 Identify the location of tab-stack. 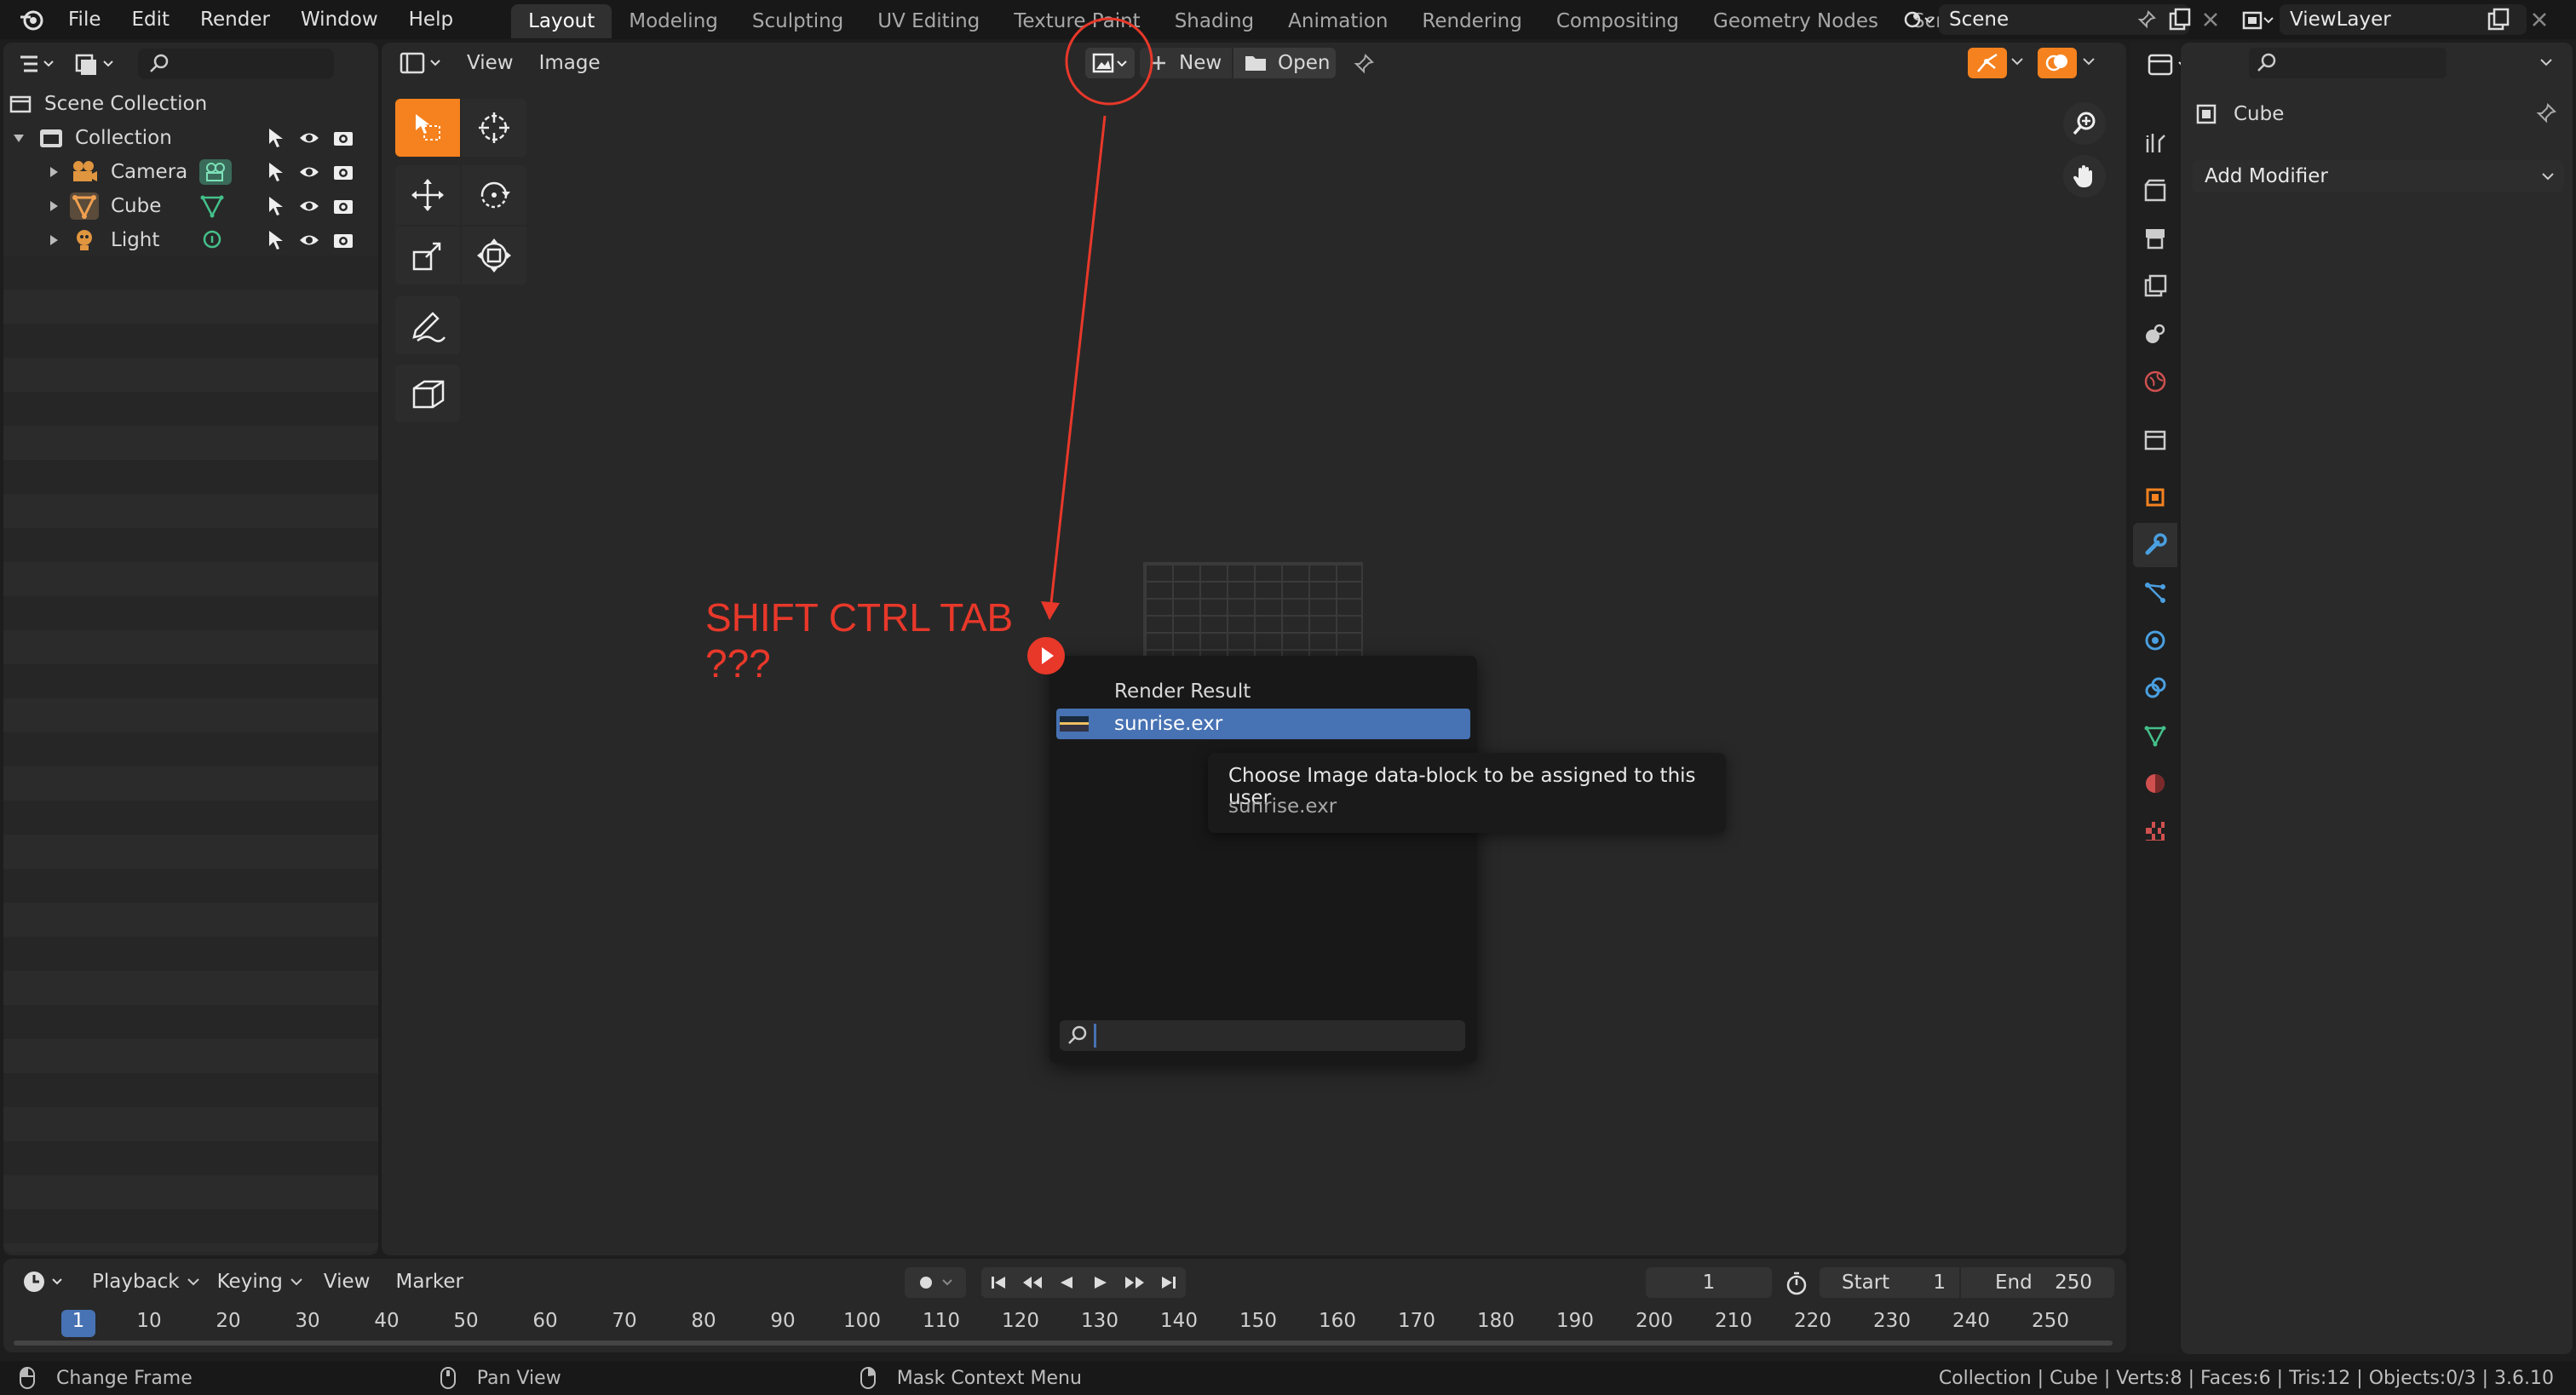
(2155, 487).